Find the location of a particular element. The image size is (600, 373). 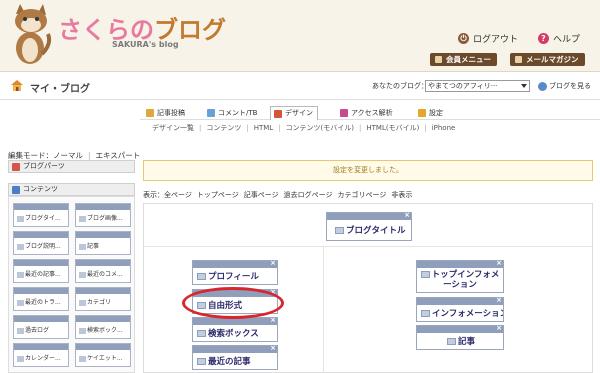

part-article: 記事 is located at coordinates (103, 243).